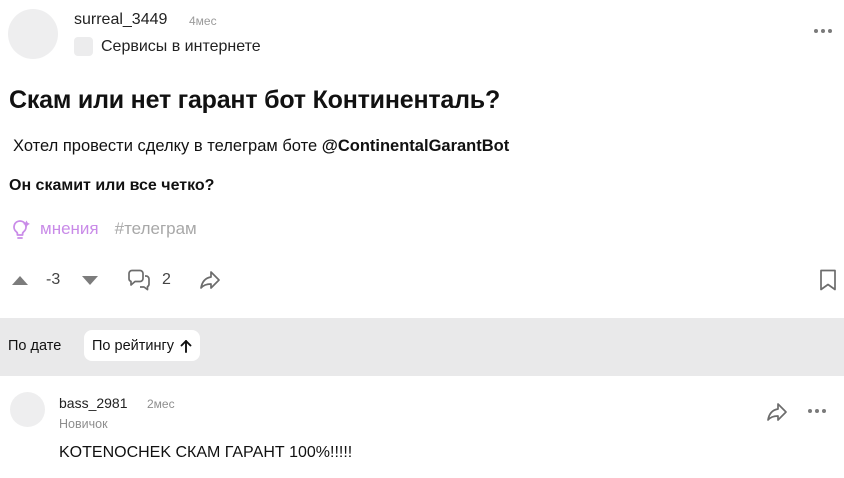  Describe the element at coordinates (103, 229) in the screenshot. I see `post-tags: мнения #телеграм` at that location.